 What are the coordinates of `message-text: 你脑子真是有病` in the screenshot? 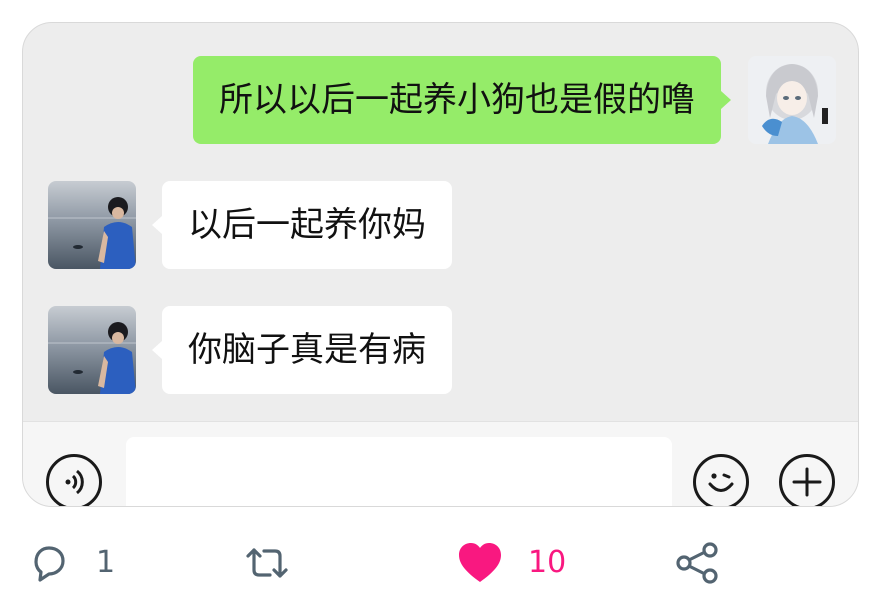 It's located at (307, 350).